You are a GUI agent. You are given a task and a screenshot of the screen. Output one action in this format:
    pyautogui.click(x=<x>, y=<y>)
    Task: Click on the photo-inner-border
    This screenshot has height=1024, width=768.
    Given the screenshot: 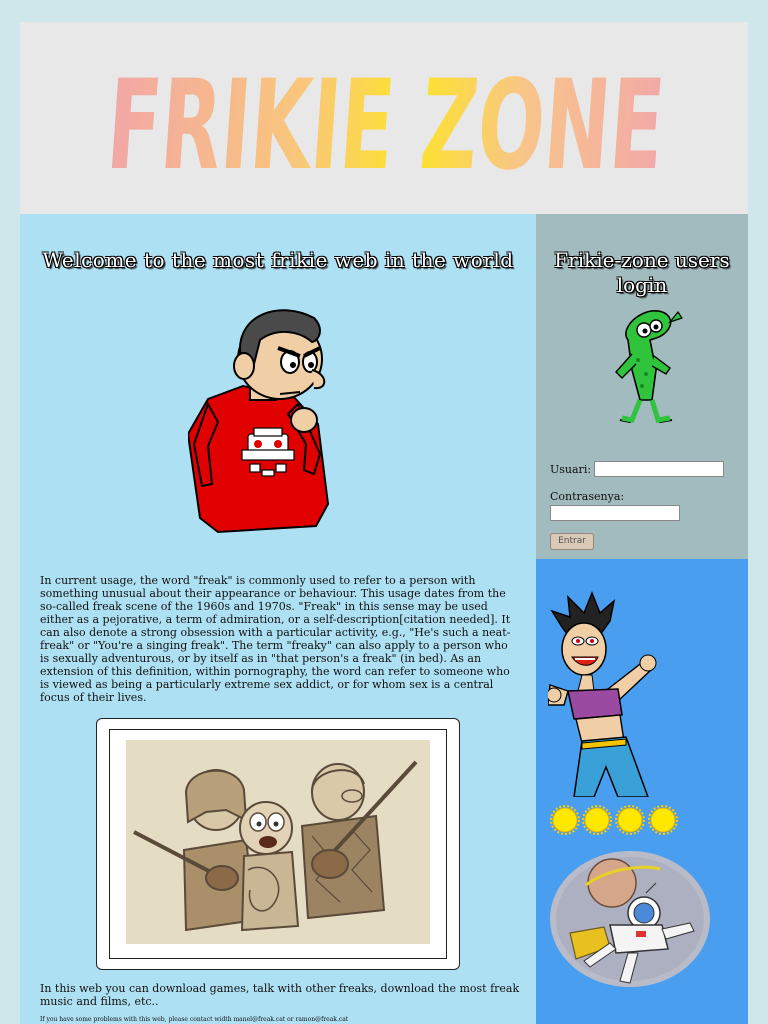 What is the action you would take?
    pyautogui.click(x=278, y=844)
    